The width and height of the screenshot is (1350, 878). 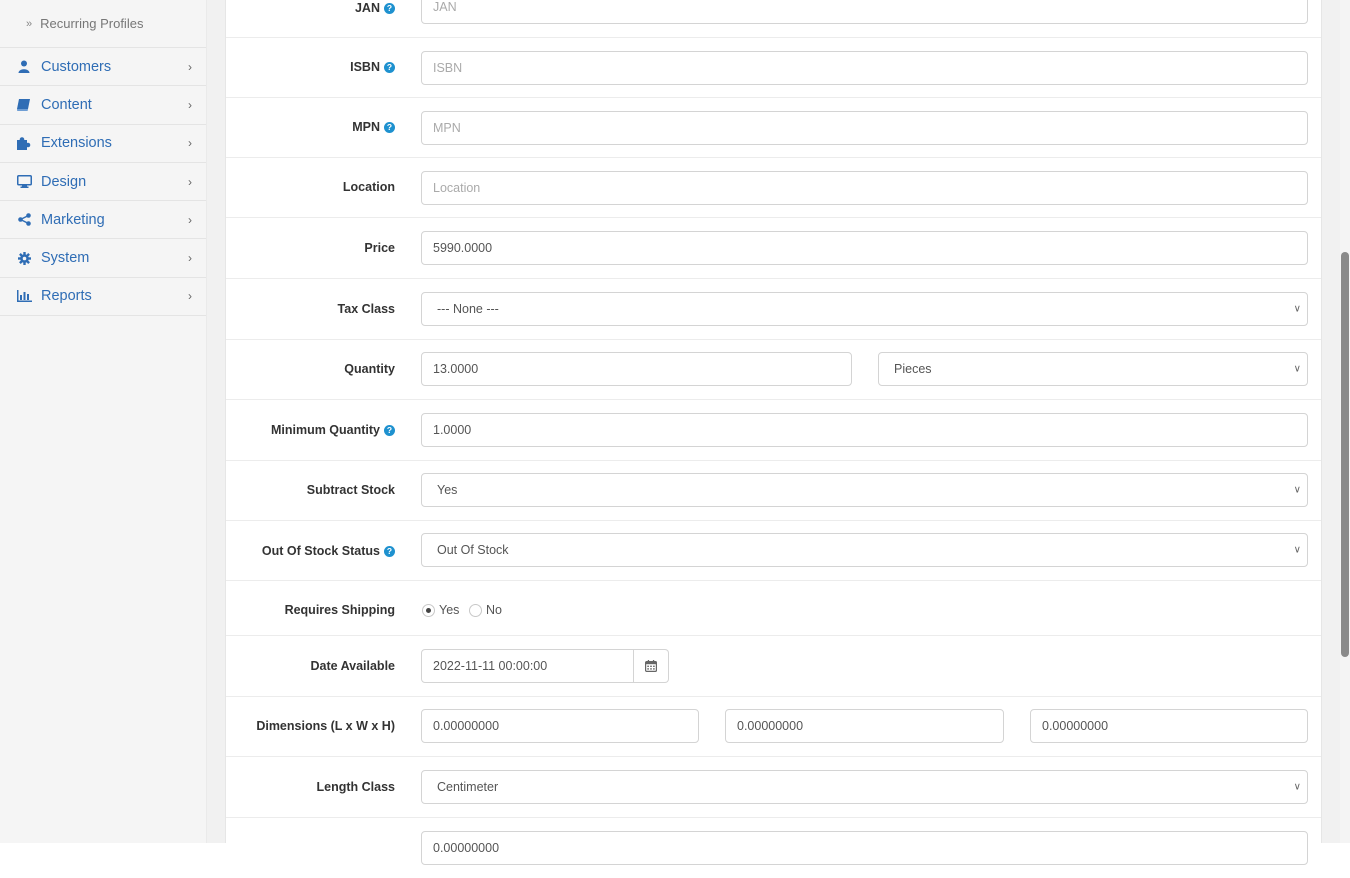 What do you see at coordinates (770, 726) in the screenshot?
I see `dimension-width-value: 0.00000000` at bounding box center [770, 726].